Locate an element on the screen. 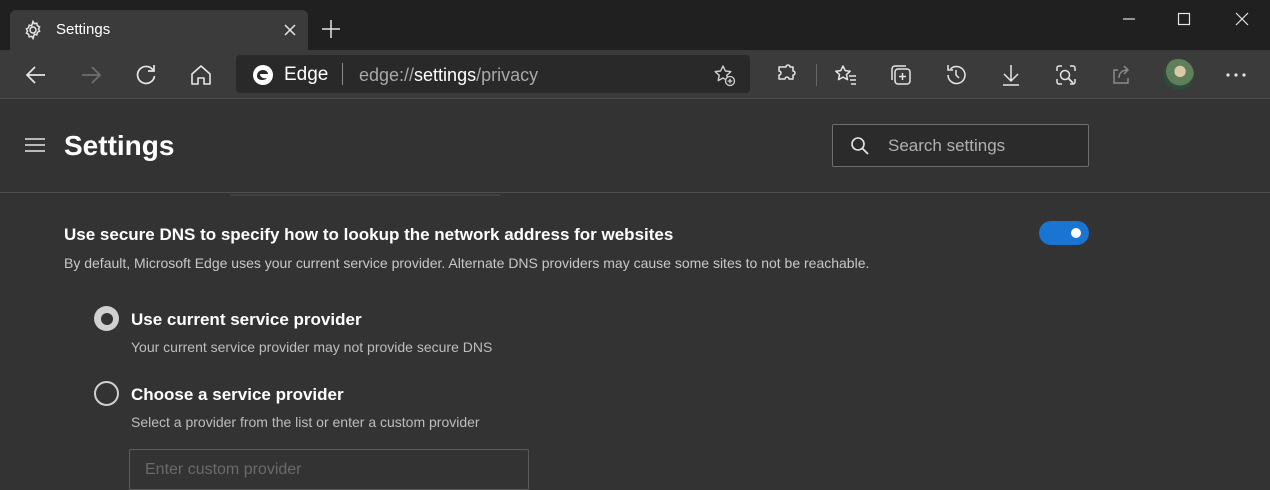 This screenshot has width=1270, height=490. page-title: Settings is located at coordinates (119, 145).